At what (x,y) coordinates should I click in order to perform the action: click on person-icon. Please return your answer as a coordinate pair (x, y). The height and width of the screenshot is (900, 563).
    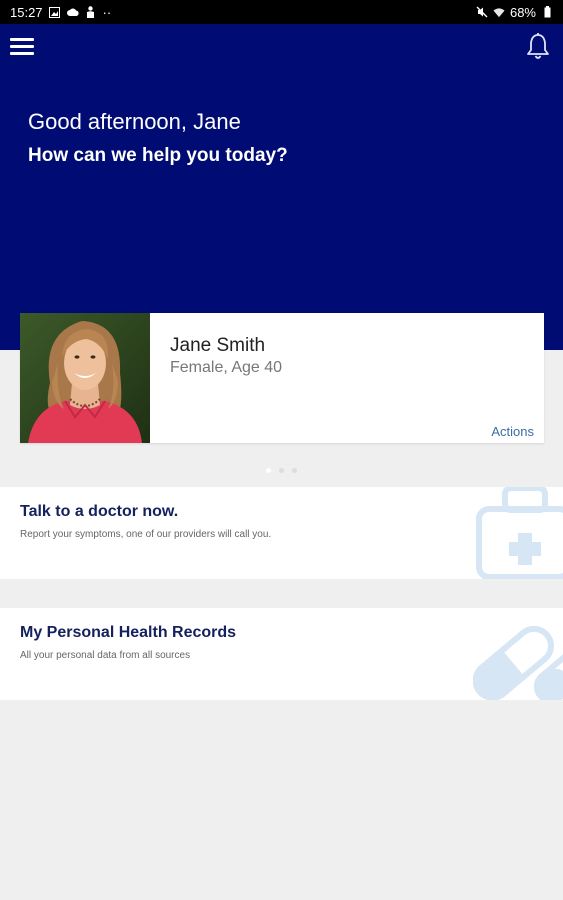
    Looking at the image, I should click on (91, 12).